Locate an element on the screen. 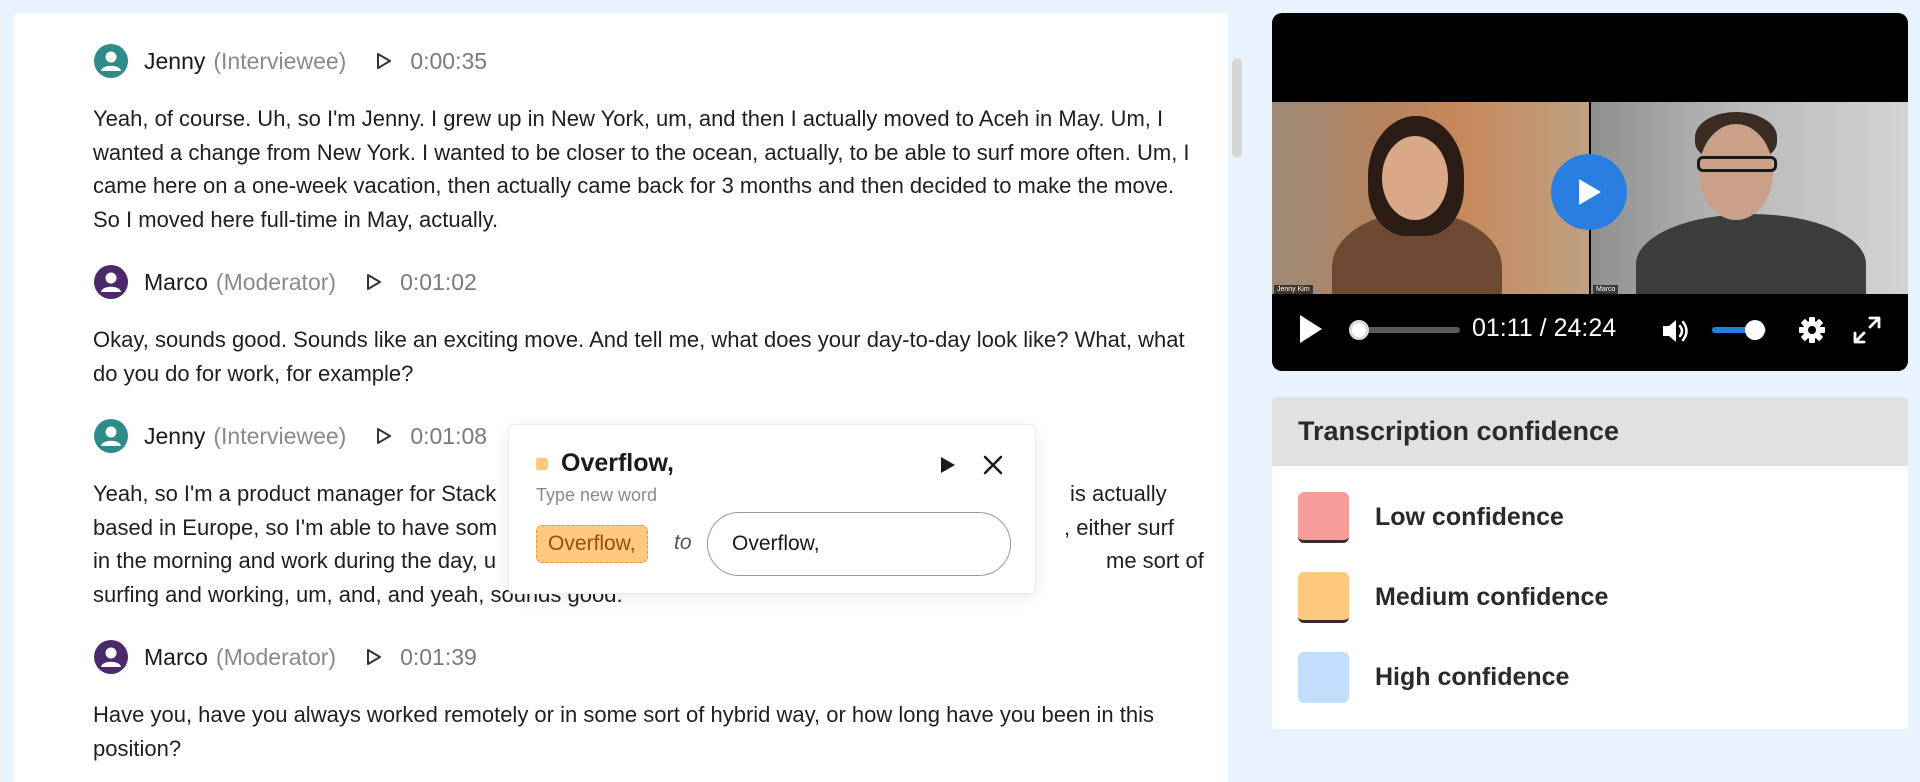 The image size is (1920, 782). segment-line: Yeah, so I'm a product manager for Stack is located at coordinates (295, 493).